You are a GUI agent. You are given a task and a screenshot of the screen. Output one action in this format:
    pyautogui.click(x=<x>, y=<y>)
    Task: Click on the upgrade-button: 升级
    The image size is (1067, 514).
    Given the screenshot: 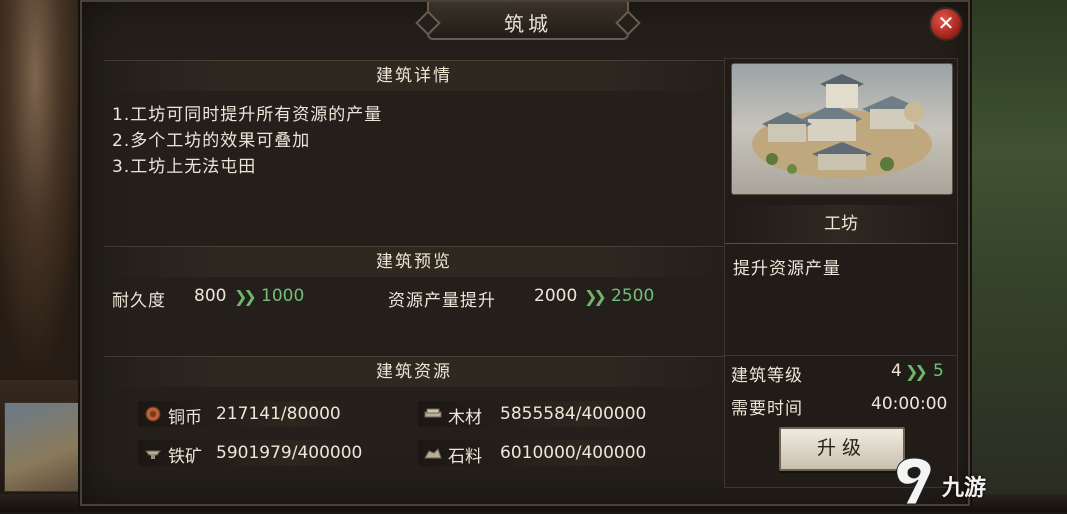 What is the action you would take?
    pyautogui.click(x=842, y=449)
    